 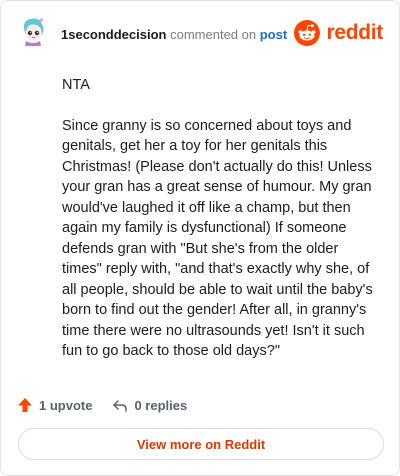 What do you see at coordinates (213, 34) in the screenshot?
I see `action-text: commented on` at bounding box center [213, 34].